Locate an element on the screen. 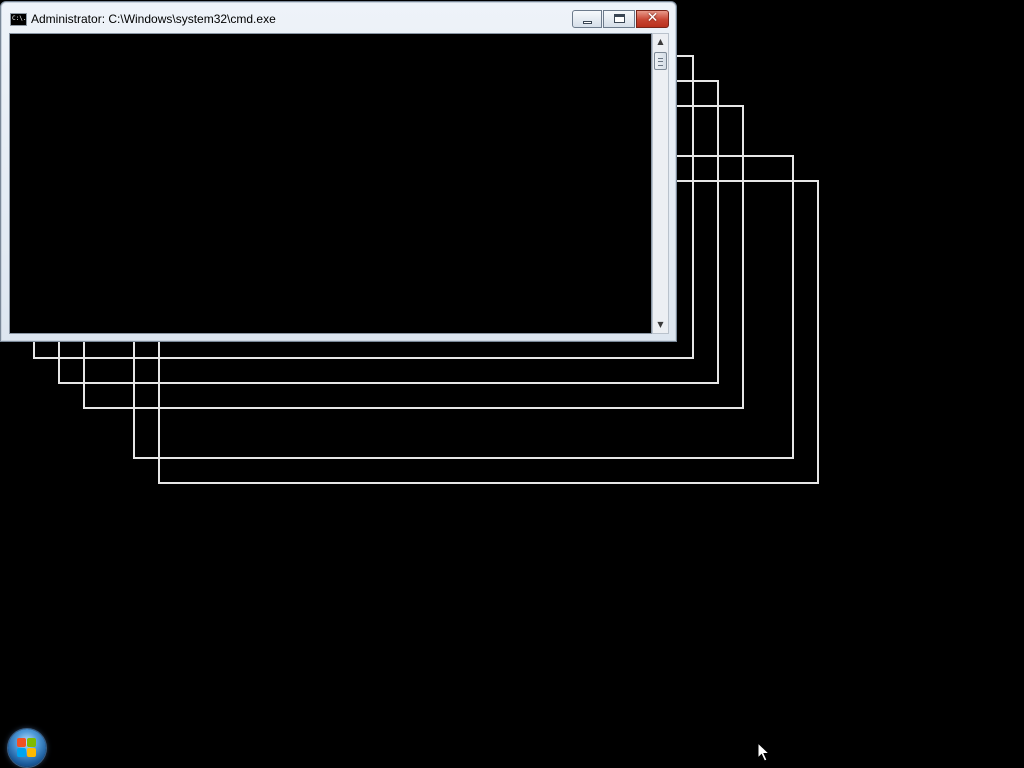 This screenshot has width=1024, height=768. minimize-button is located at coordinates (587, 19).